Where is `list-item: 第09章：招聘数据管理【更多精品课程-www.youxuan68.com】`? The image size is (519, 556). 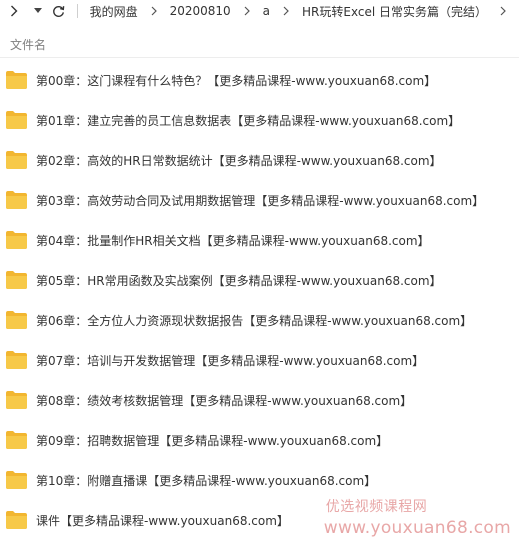
list-item: 第09章：招聘数据管理【更多精品课程-www.youxuan68.com】 is located at coordinates (259, 440).